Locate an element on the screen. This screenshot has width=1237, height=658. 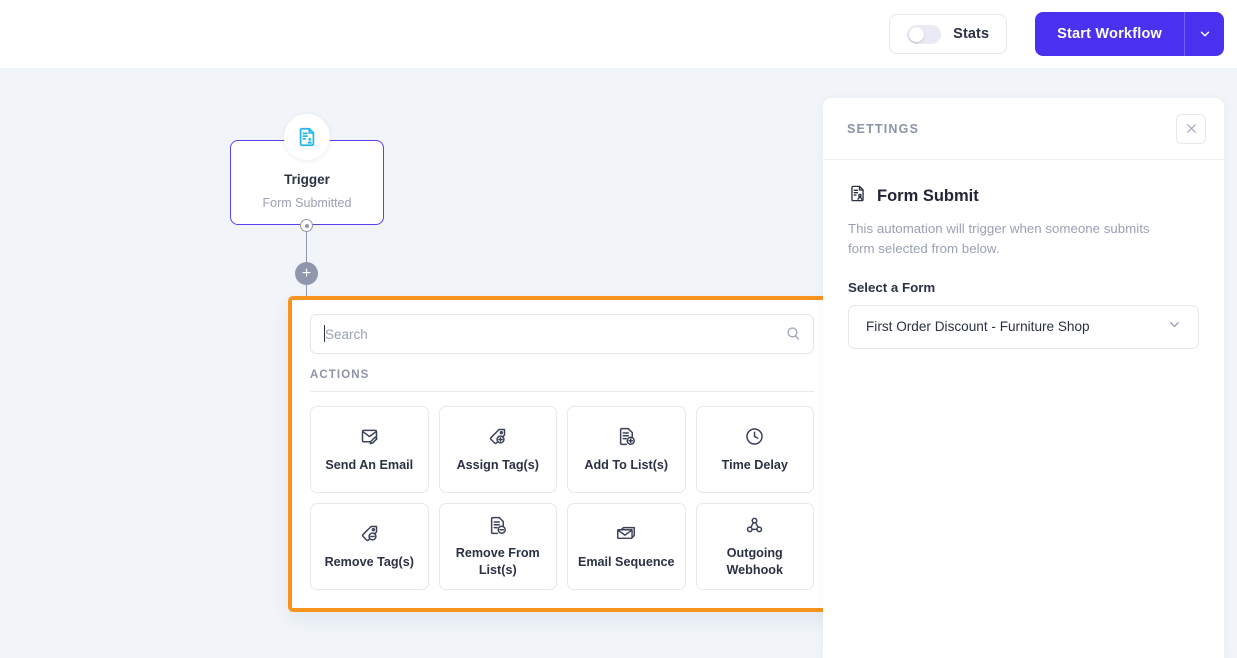
action-card-label: Send An Email is located at coordinates (369, 464).